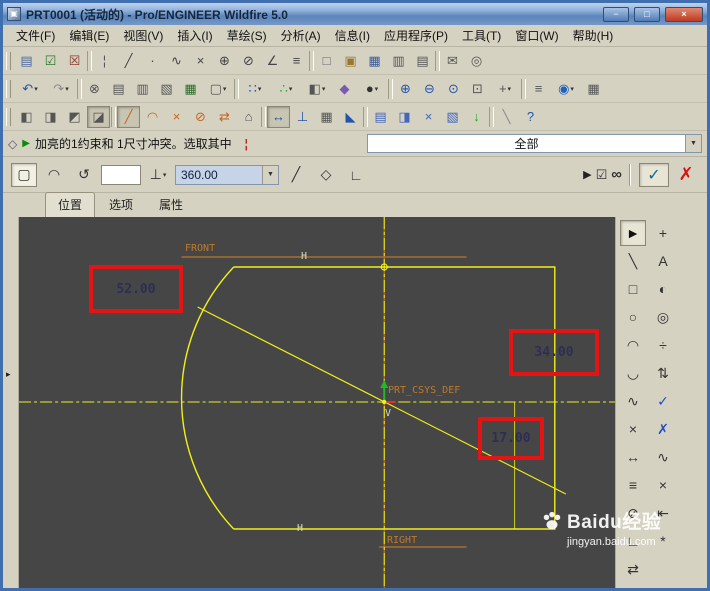 The image size is (710, 591). What do you see at coordinates (428, 117) in the screenshot?
I see `intersect-icon: ×` at bounding box center [428, 117].